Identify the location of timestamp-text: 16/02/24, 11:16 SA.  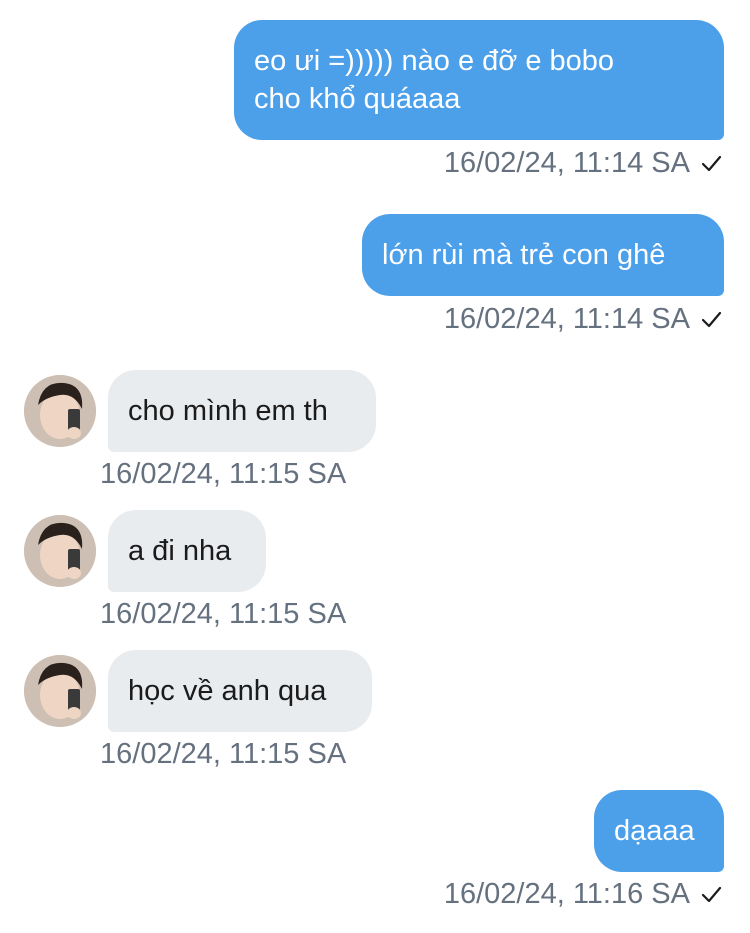
(566, 894).